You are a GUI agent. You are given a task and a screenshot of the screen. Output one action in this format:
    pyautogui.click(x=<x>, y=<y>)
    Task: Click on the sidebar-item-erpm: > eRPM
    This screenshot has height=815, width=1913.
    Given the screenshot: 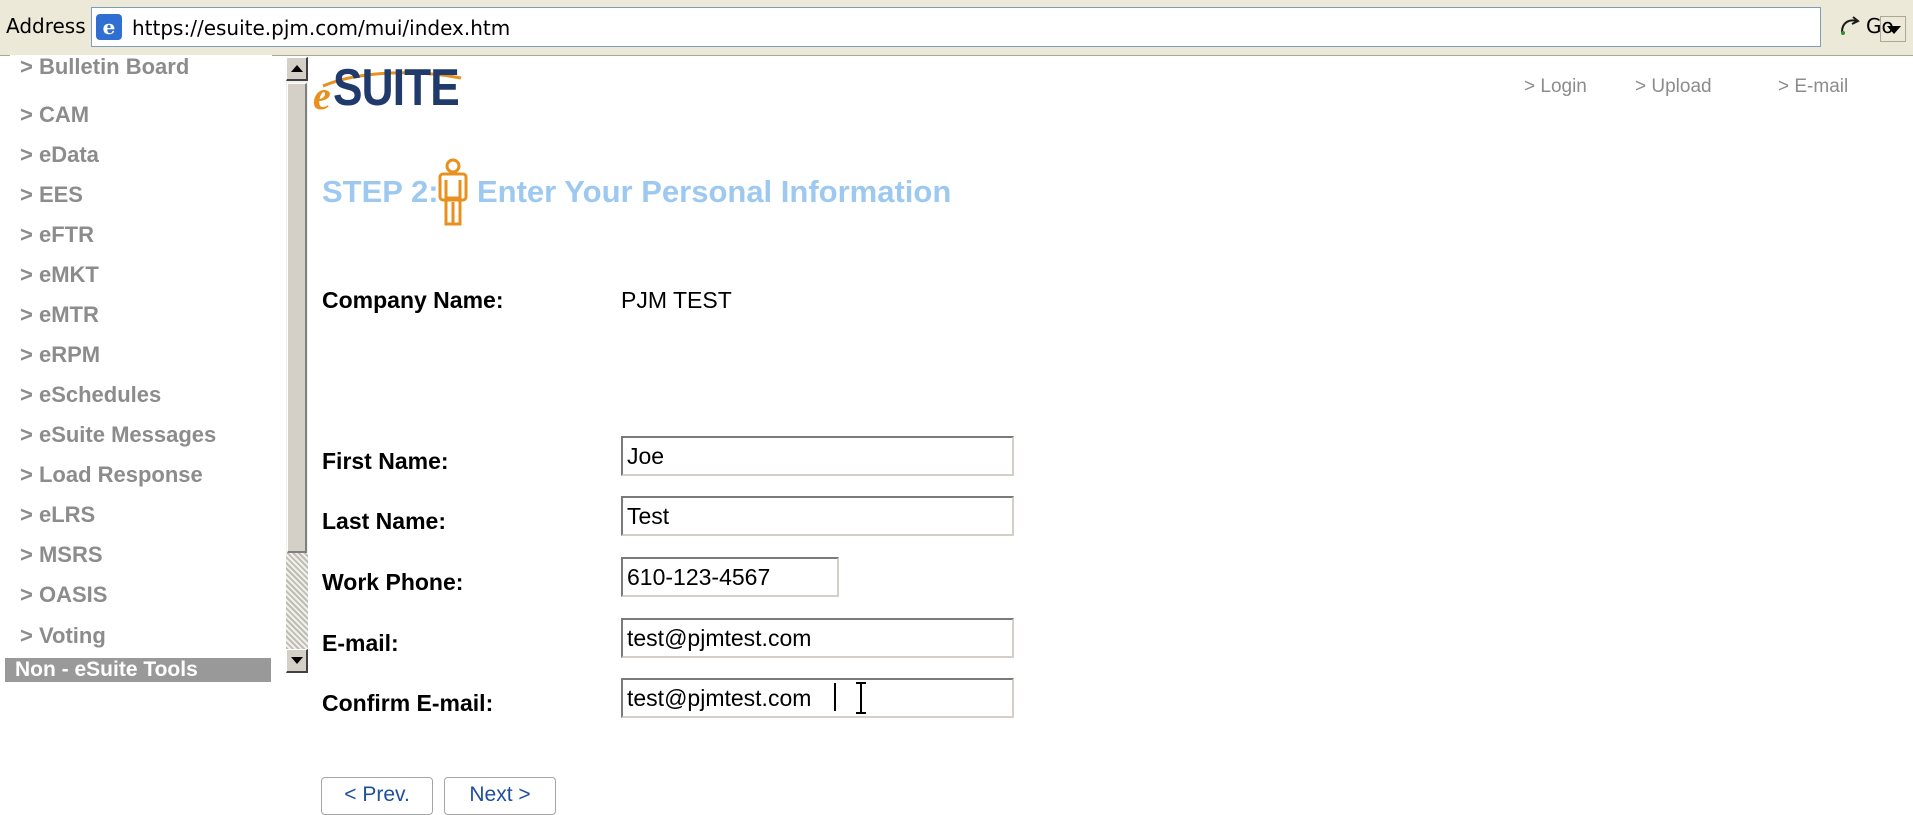 What is the action you would take?
    pyautogui.click(x=60, y=355)
    